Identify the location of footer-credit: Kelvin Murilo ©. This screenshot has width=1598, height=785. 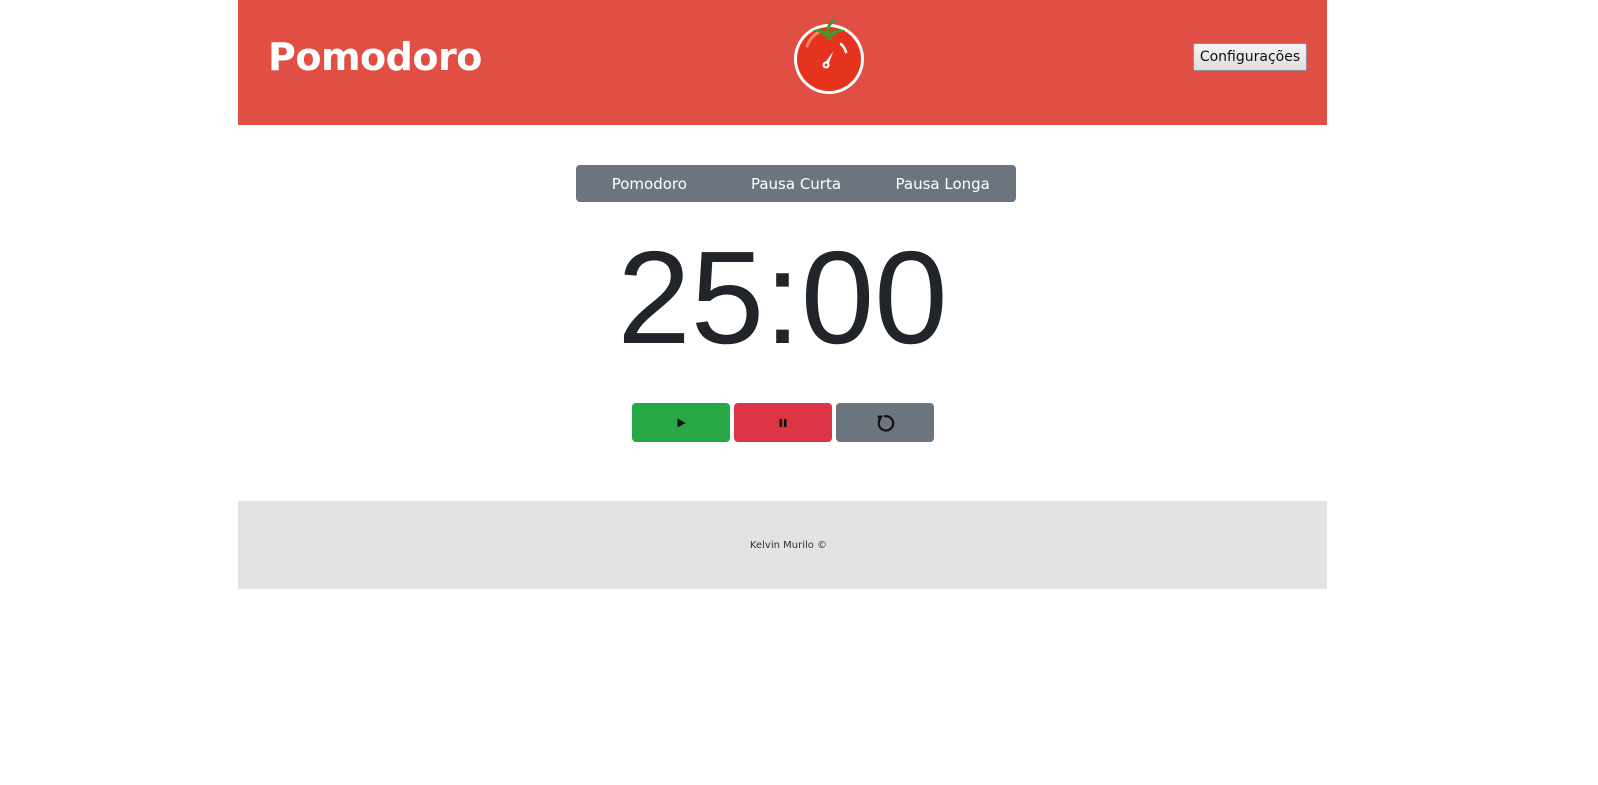
(788, 545).